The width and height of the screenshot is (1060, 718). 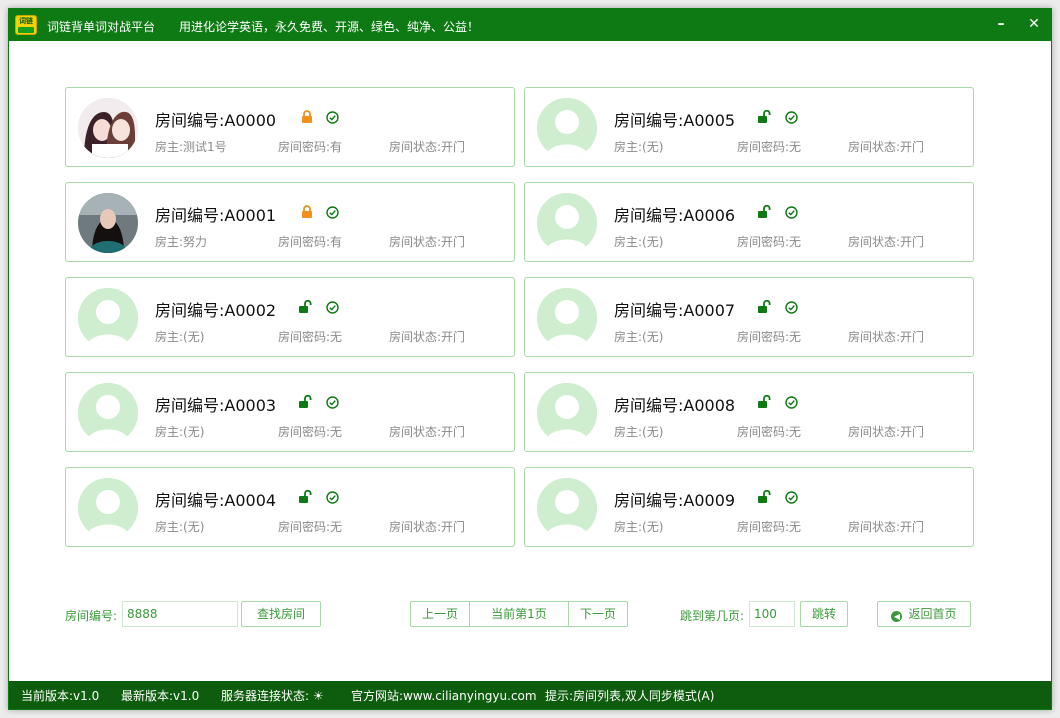 I want to click on app-logo: 词链, so click(x=26, y=25).